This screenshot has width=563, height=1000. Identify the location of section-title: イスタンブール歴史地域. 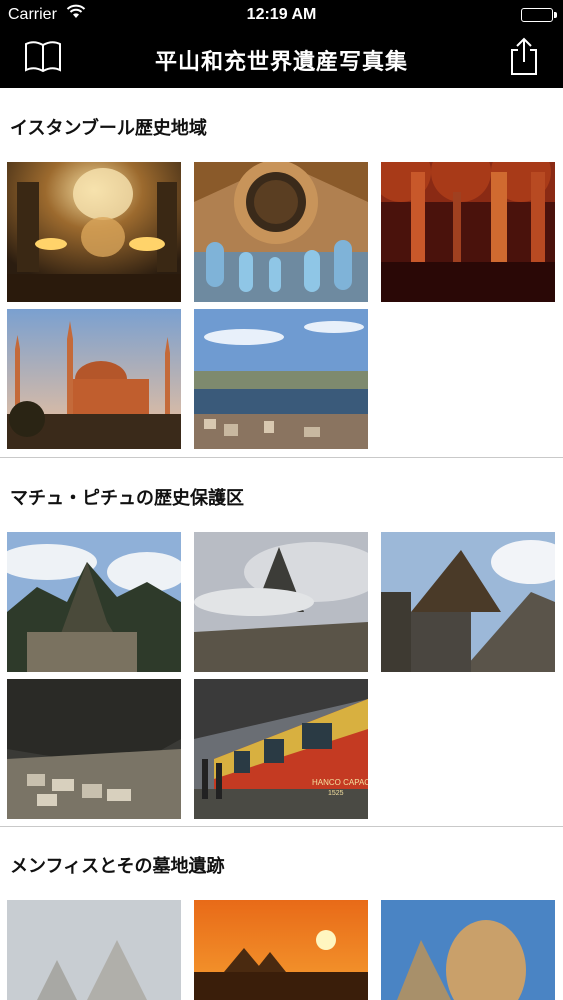
(108, 128).